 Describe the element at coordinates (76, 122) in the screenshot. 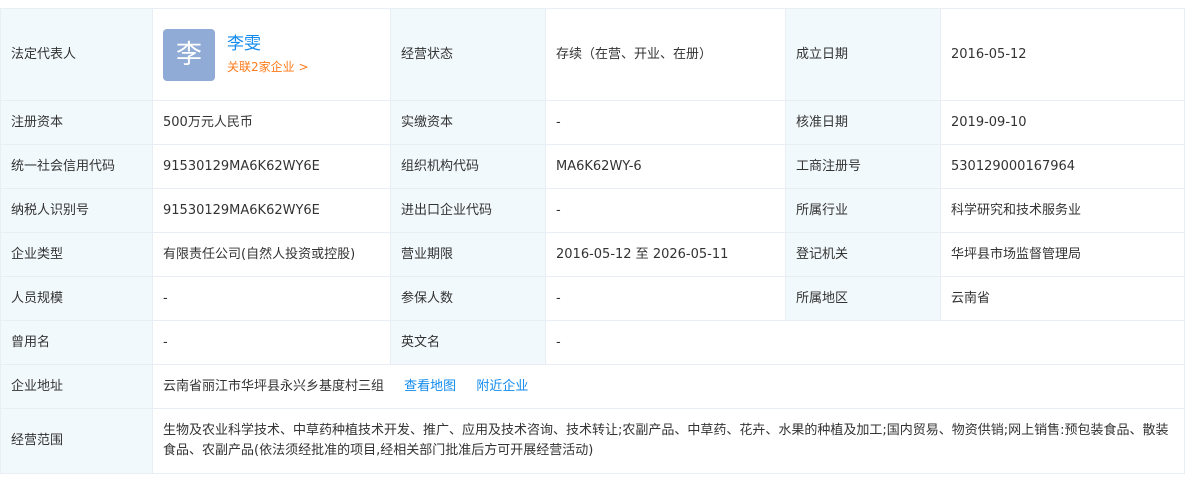

I see `registered-capital-label: 注册资本` at that location.